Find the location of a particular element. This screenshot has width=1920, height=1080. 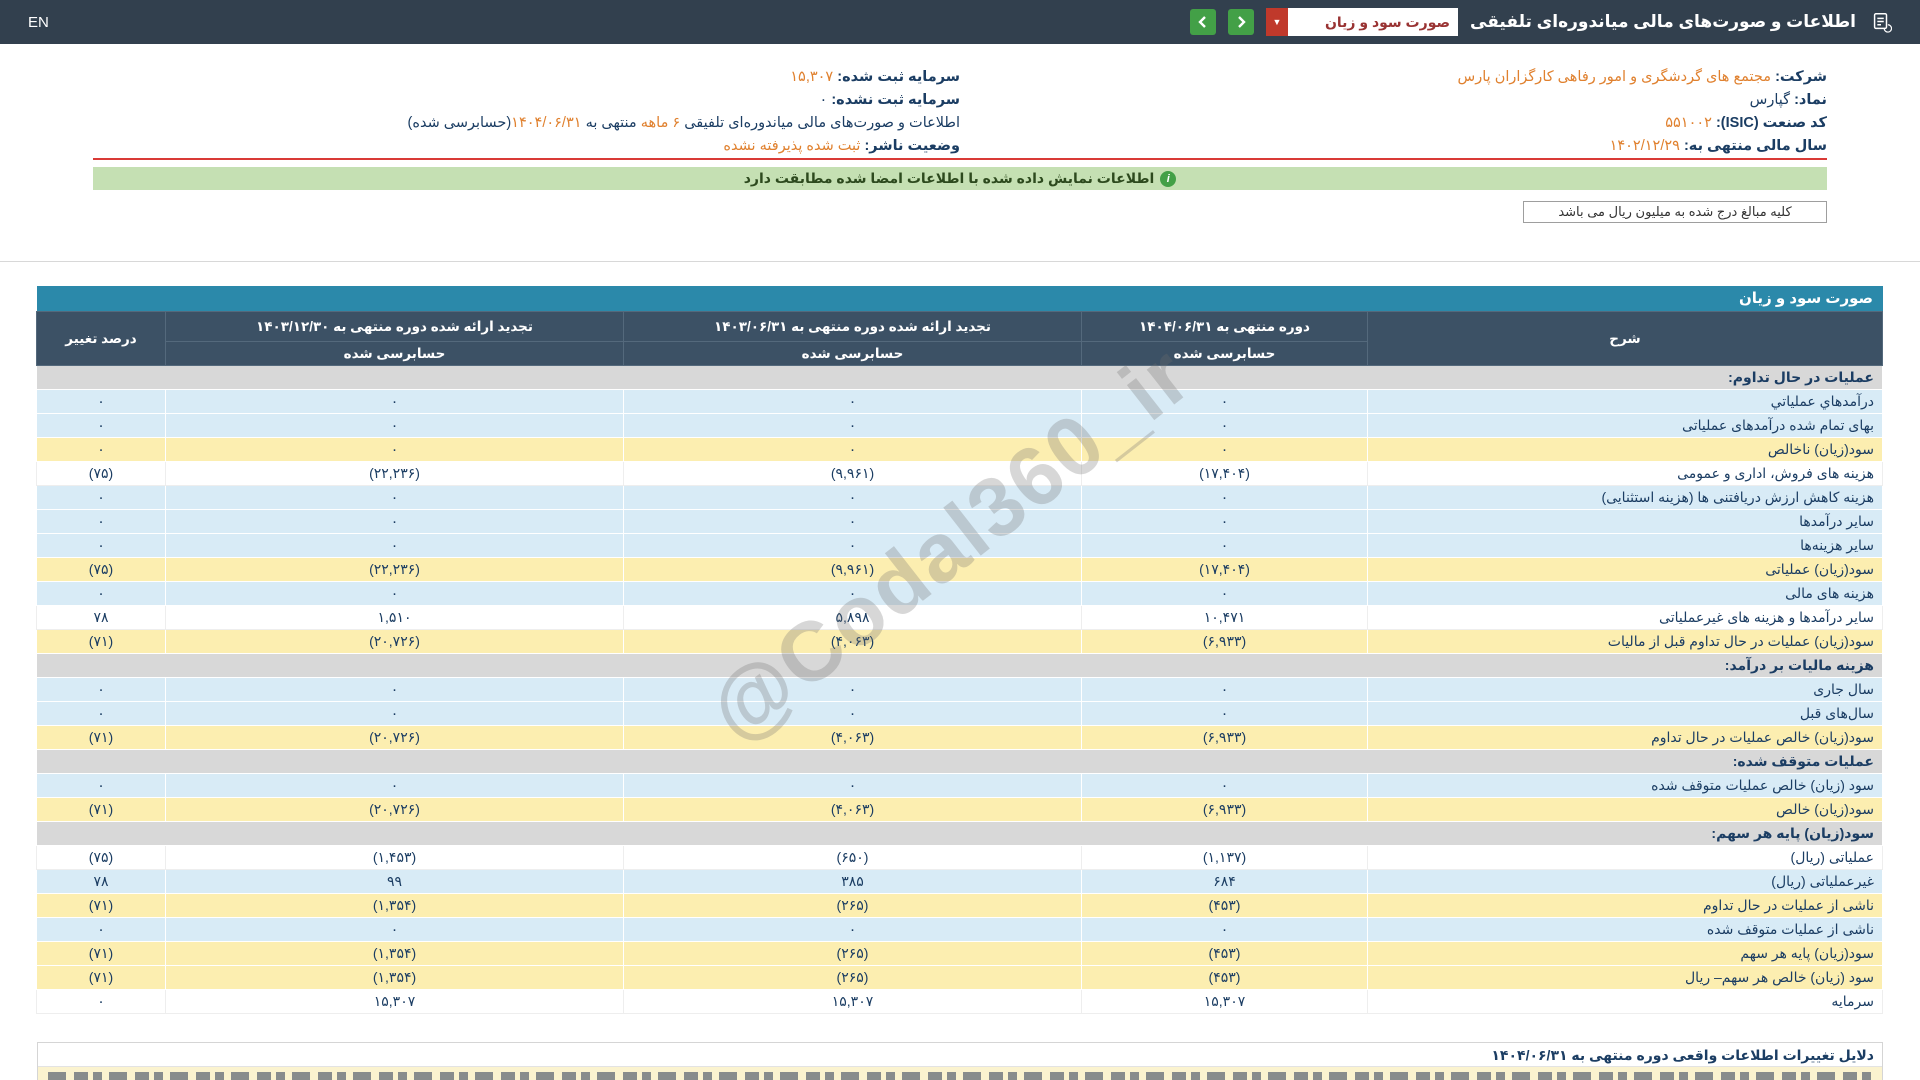

row-label: سود (زیان) خالص عملیات متوقف شده is located at coordinates (1625, 785).